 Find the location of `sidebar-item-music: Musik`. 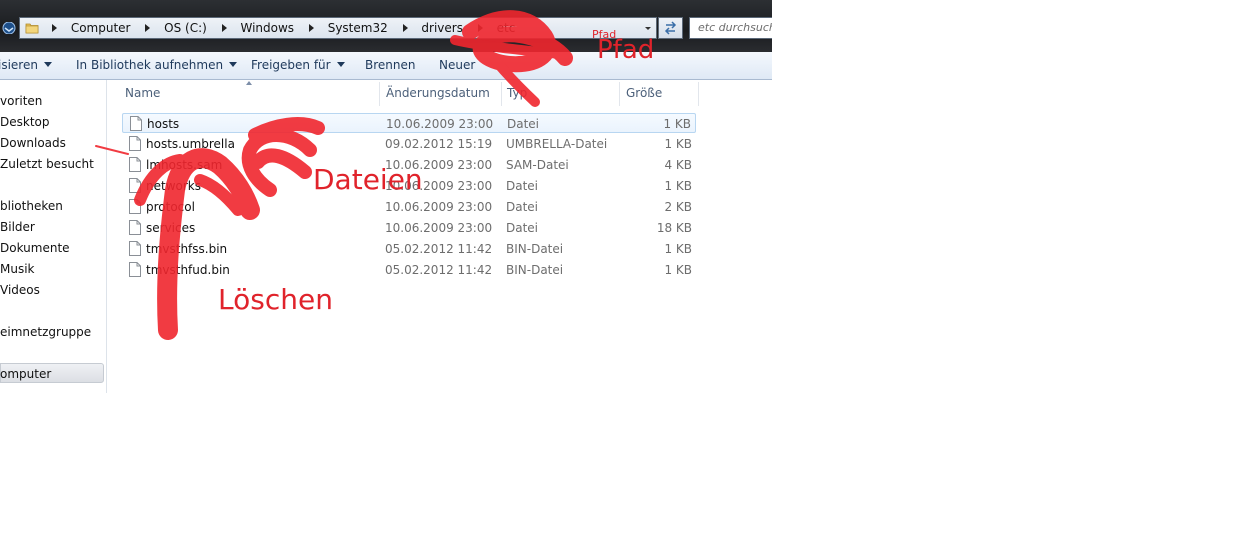

sidebar-item-music: Musik is located at coordinates (17, 269).